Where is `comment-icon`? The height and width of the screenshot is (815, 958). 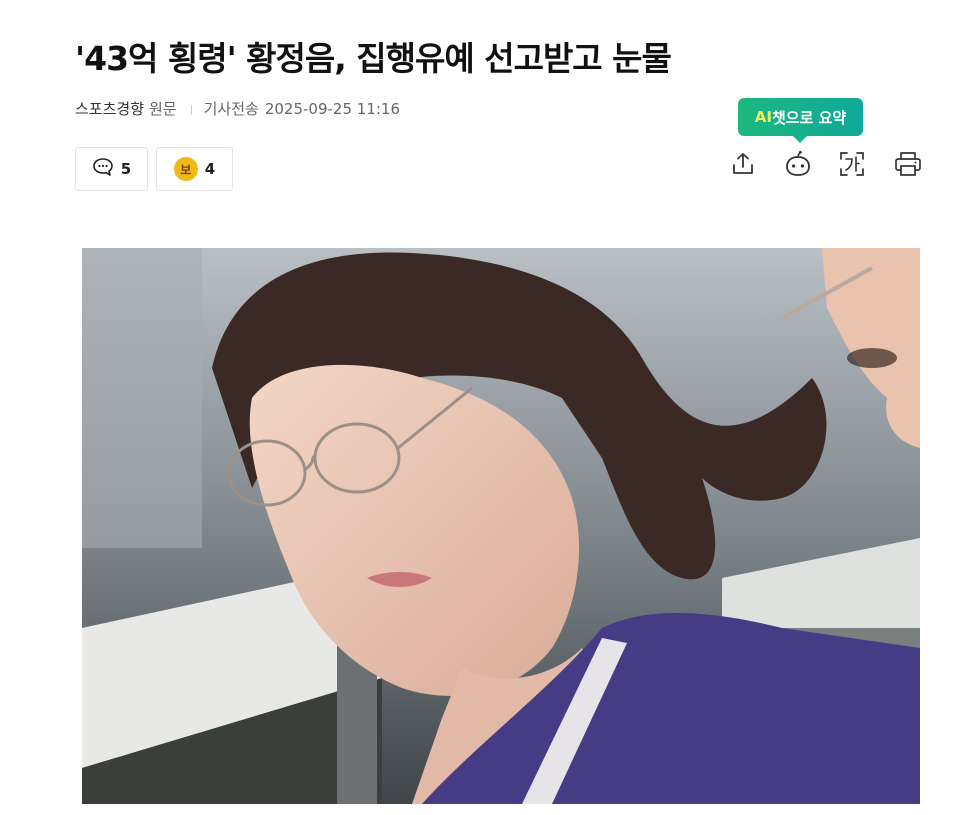 comment-icon is located at coordinates (103, 169).